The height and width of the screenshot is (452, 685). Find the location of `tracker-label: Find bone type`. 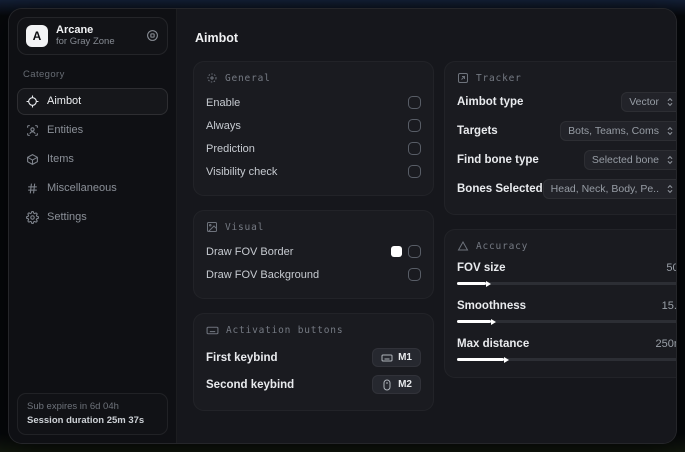

tracker-label: Find bone type is located at coordinates (498, 160).